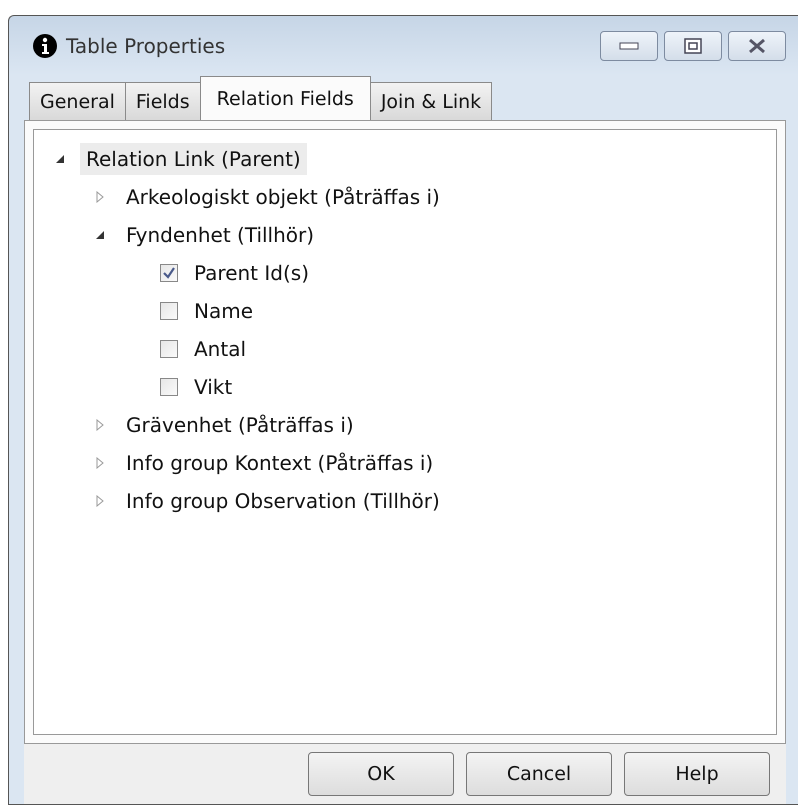 The width and height of the screenshot is (798, 809). I want to click on tree-item: Info group Observation (Tillhör), so click(283, 501).